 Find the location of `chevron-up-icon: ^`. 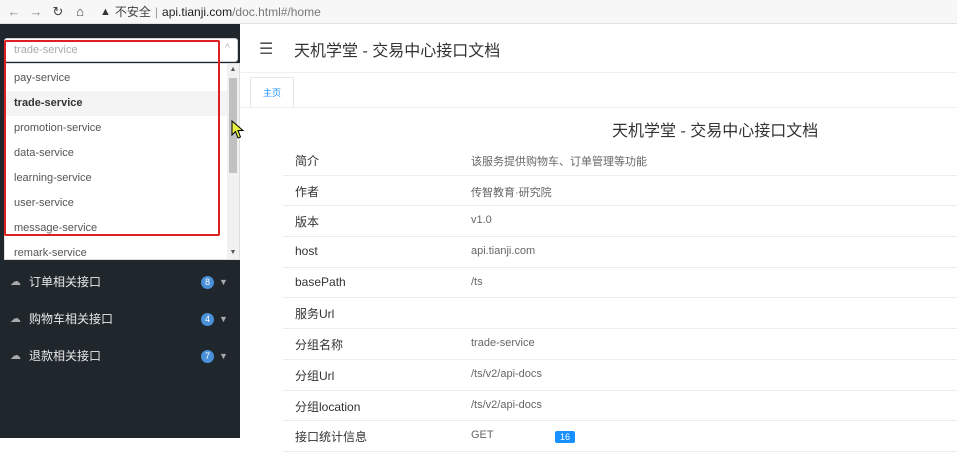

chevron-up-icon: ^ is located at coordinates (227, 48).